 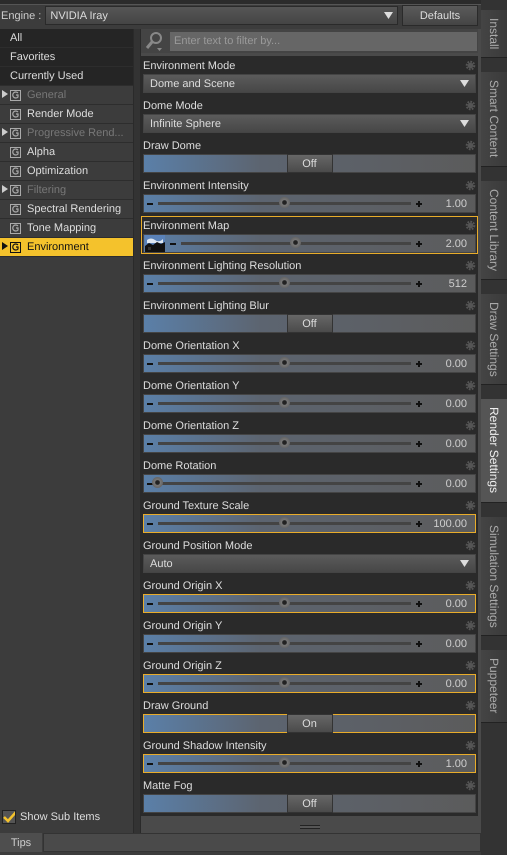 What do you see at coordinates (66, 114) in the screenshot?
I see `sidebar-item: Render Mode` at bounding box center [66, 114].